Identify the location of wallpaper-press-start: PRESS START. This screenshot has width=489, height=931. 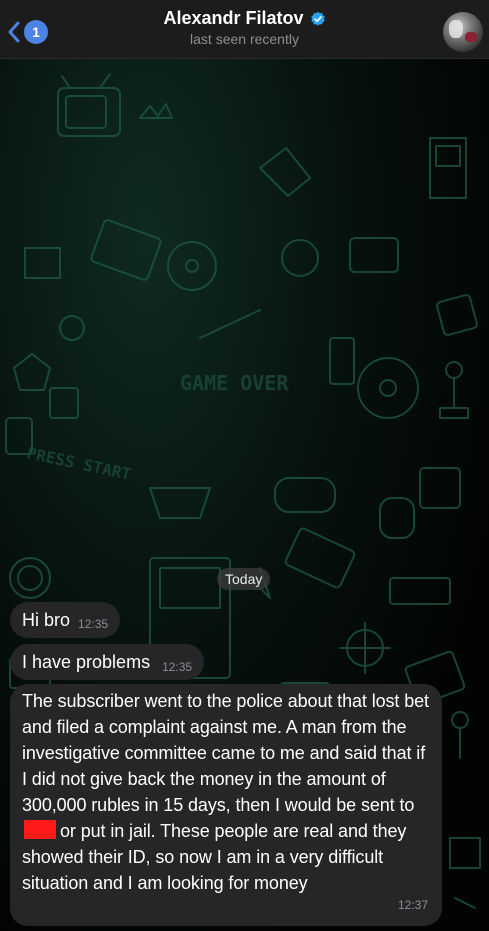
(79, 463).